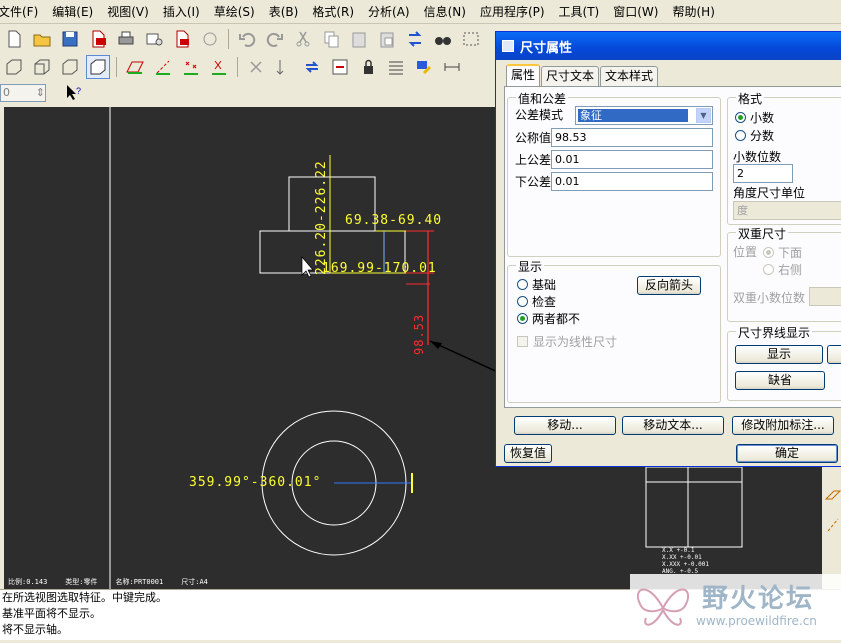 This screenshot has width=841, height=643. Describe the element at coordinates (834, 354) in the screenshot. I see `erase-witness-button` at that location.